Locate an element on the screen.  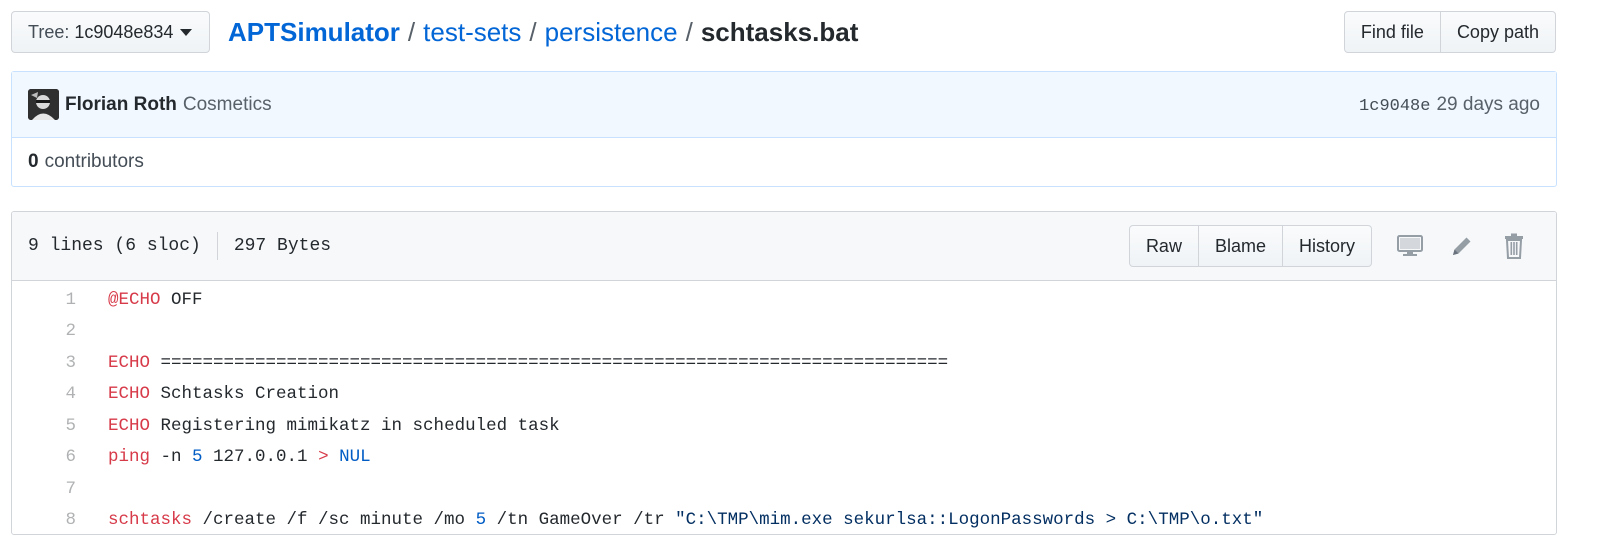
code-line: 1 @ECHO OFF is located at coordinates (784, 300).